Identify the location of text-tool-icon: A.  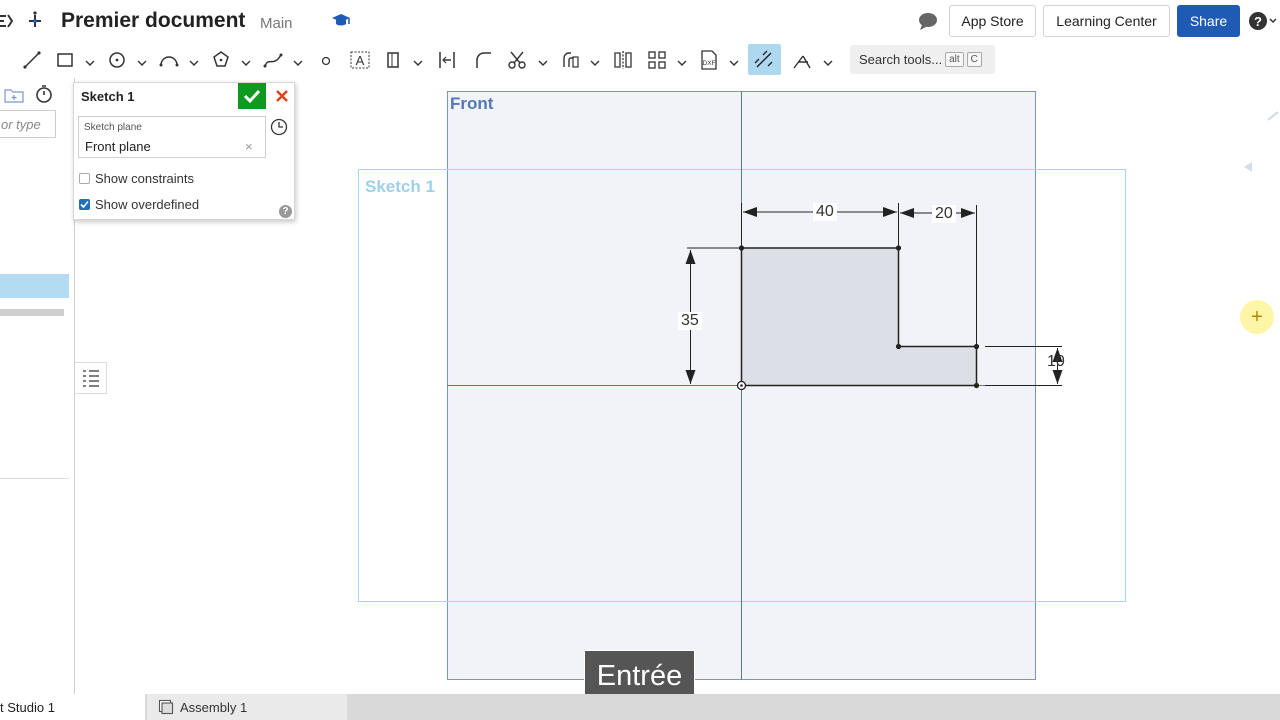
(360, 60).